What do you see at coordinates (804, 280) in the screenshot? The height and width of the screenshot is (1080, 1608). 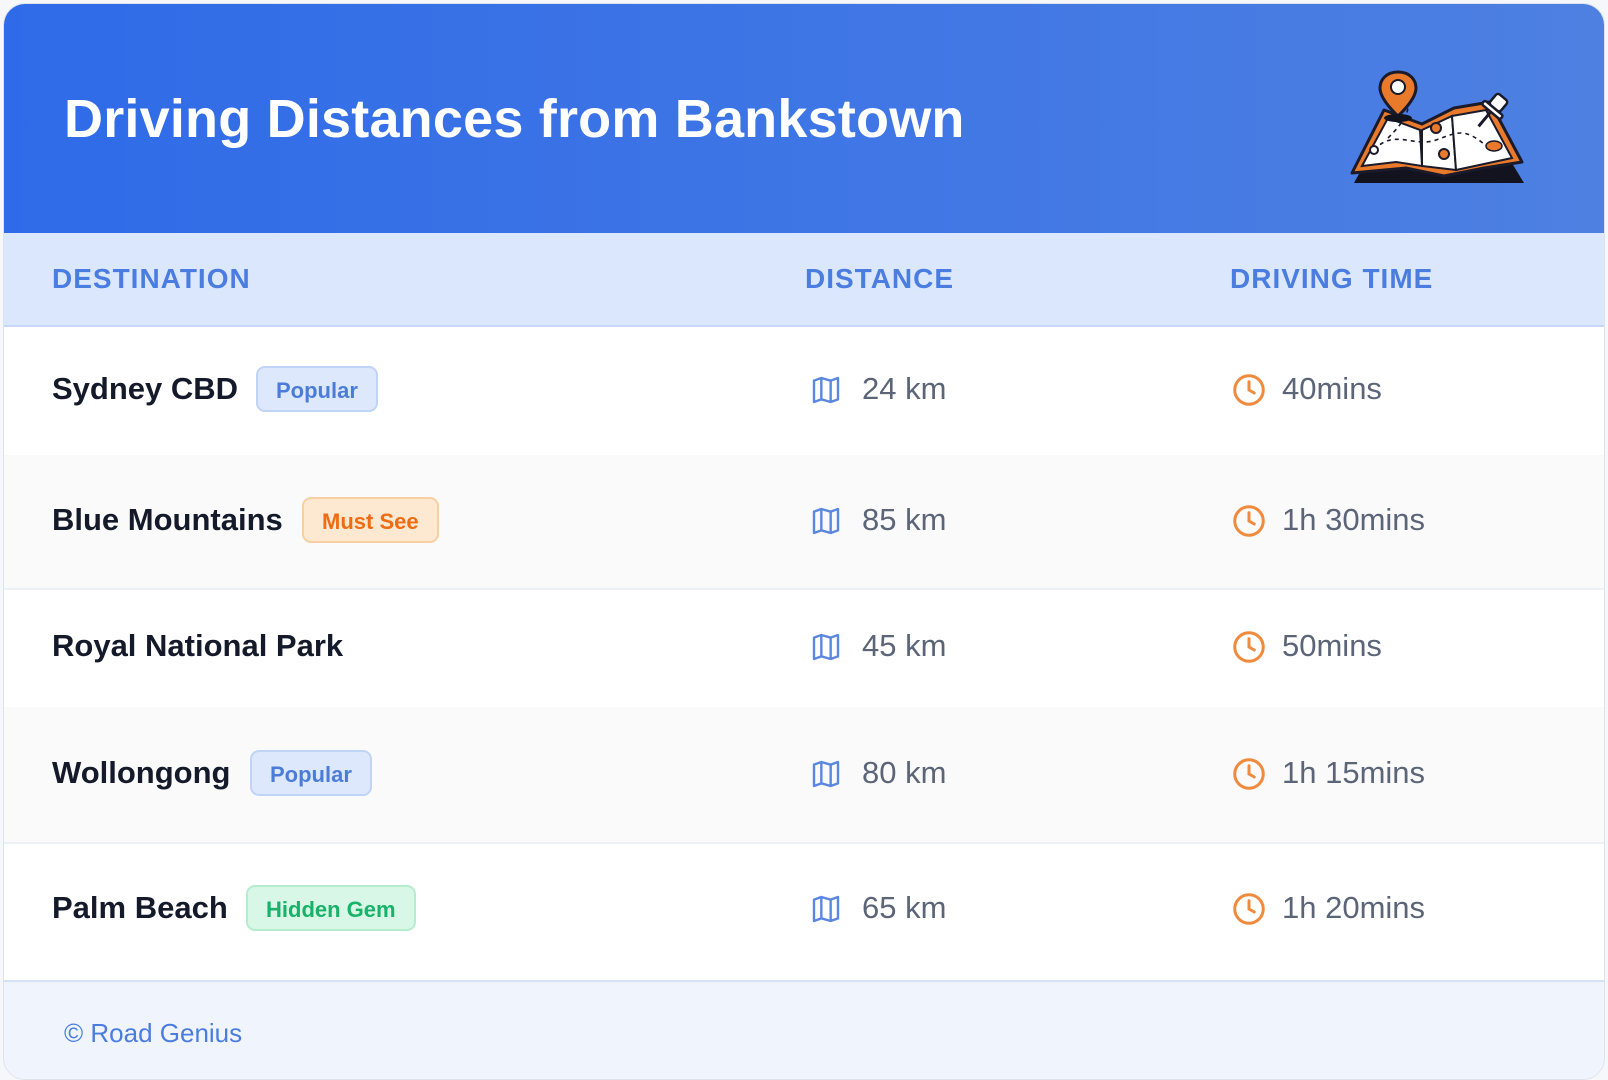 I see `table-header: DESTINATION DISTANCE DRIVING TIME` at bounding box center [804, 280].